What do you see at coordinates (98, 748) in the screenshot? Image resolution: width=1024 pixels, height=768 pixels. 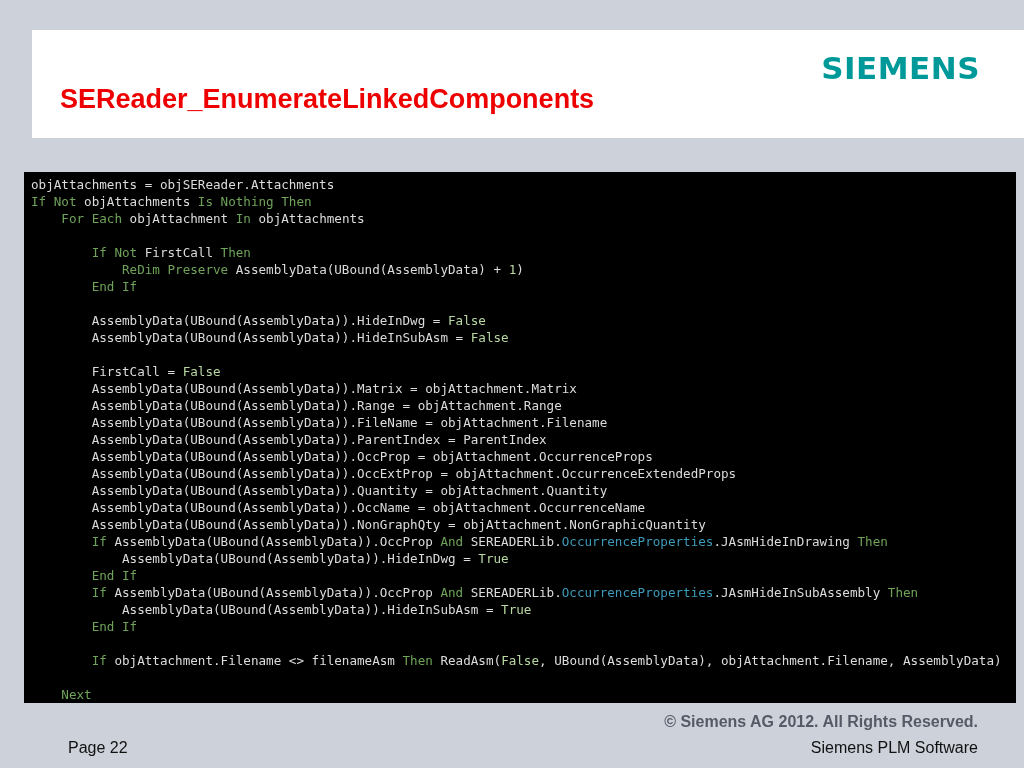 I see `page-number: Page 22` at bounding box center [98, 748].